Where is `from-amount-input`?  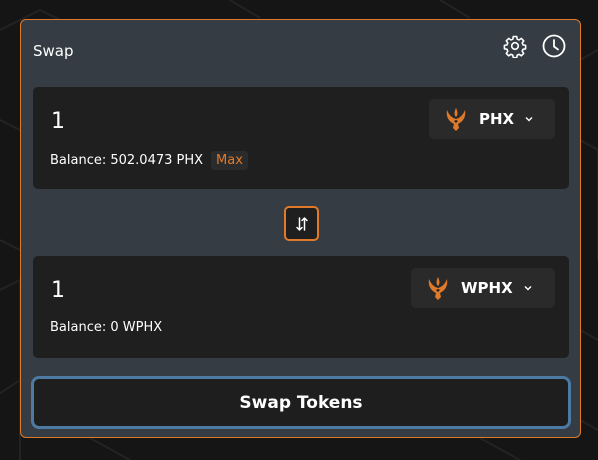
from-amount-input is located at coordinates (161, 121).